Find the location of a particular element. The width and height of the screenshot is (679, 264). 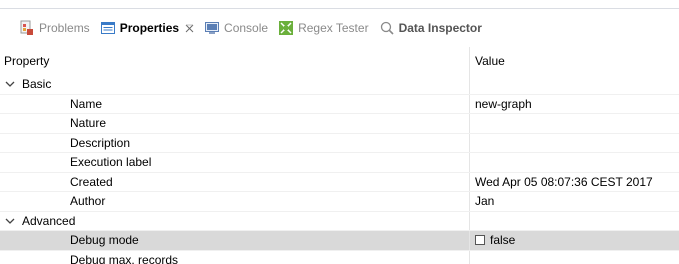

tab-data-inspector: Data Inspector is located at coordinates (430, 28).